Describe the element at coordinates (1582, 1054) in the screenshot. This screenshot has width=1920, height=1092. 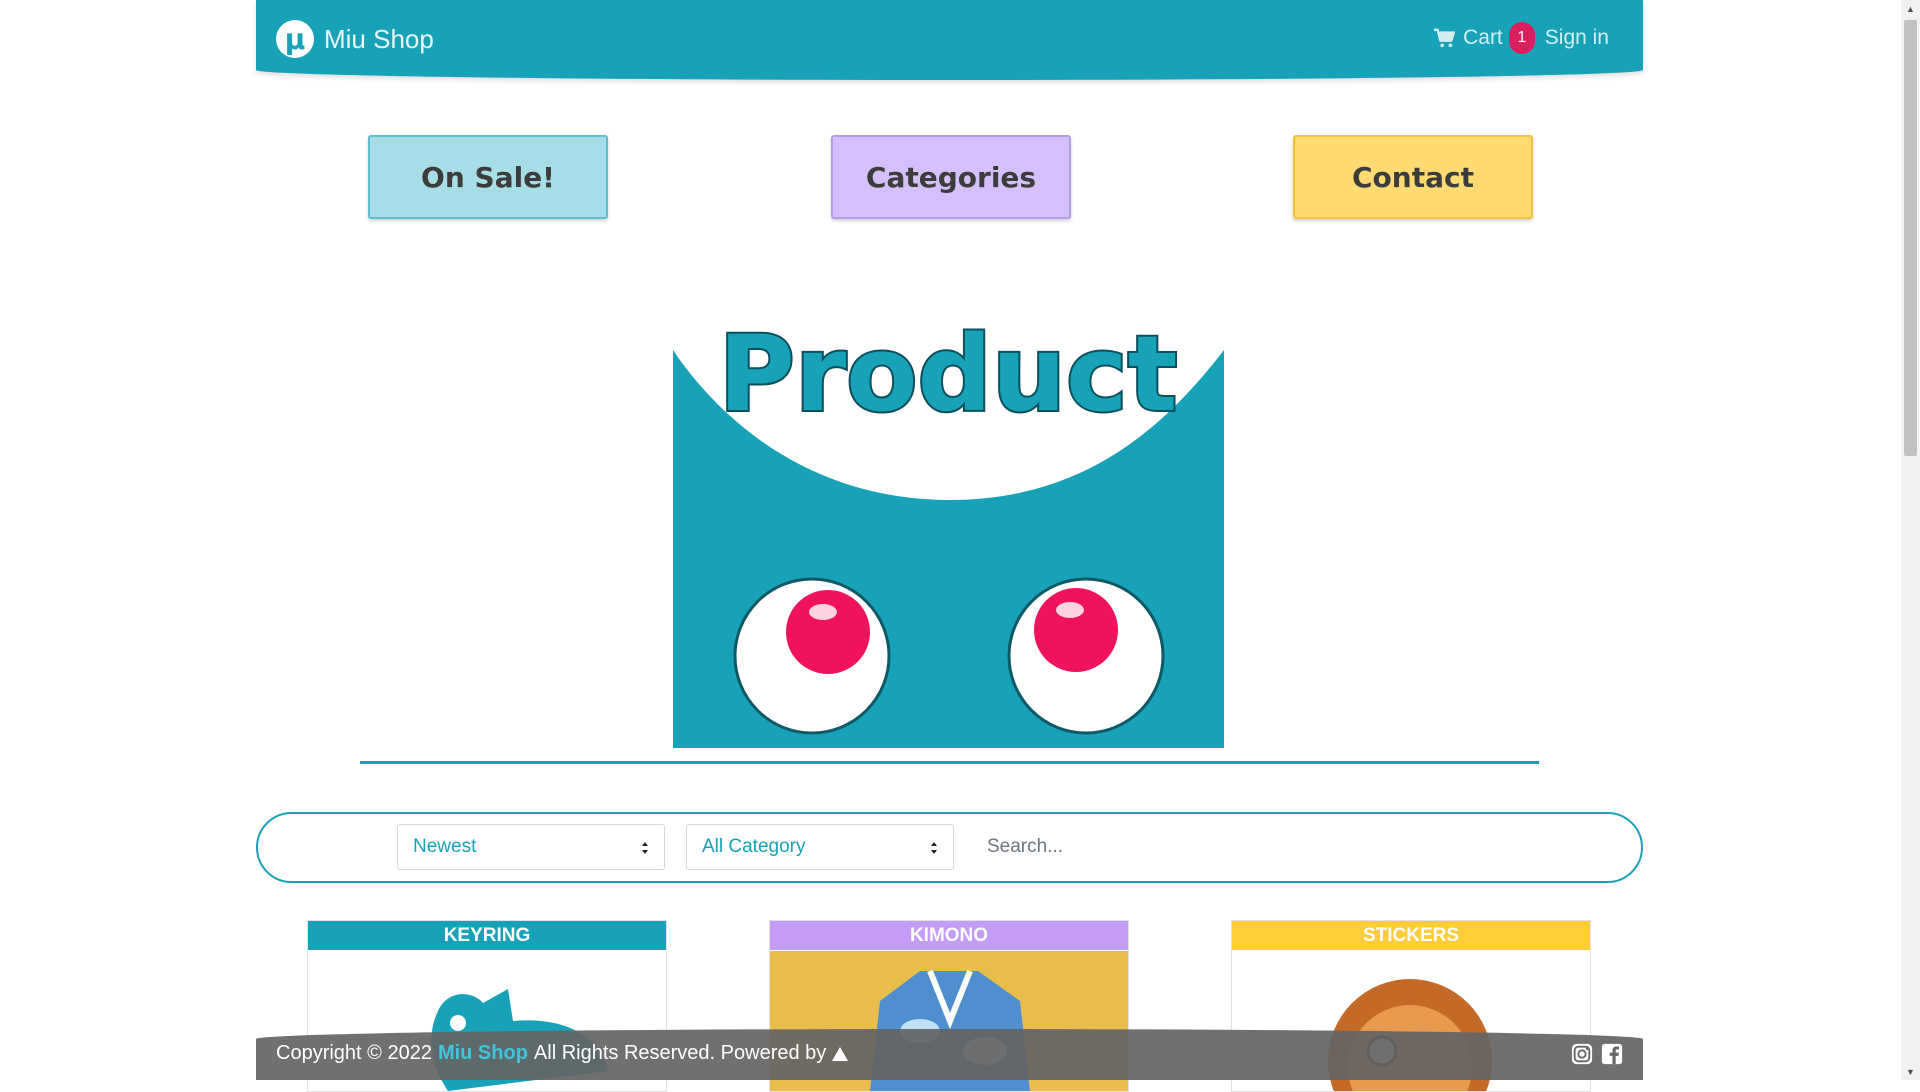
I see `instagram-icon` at that location.